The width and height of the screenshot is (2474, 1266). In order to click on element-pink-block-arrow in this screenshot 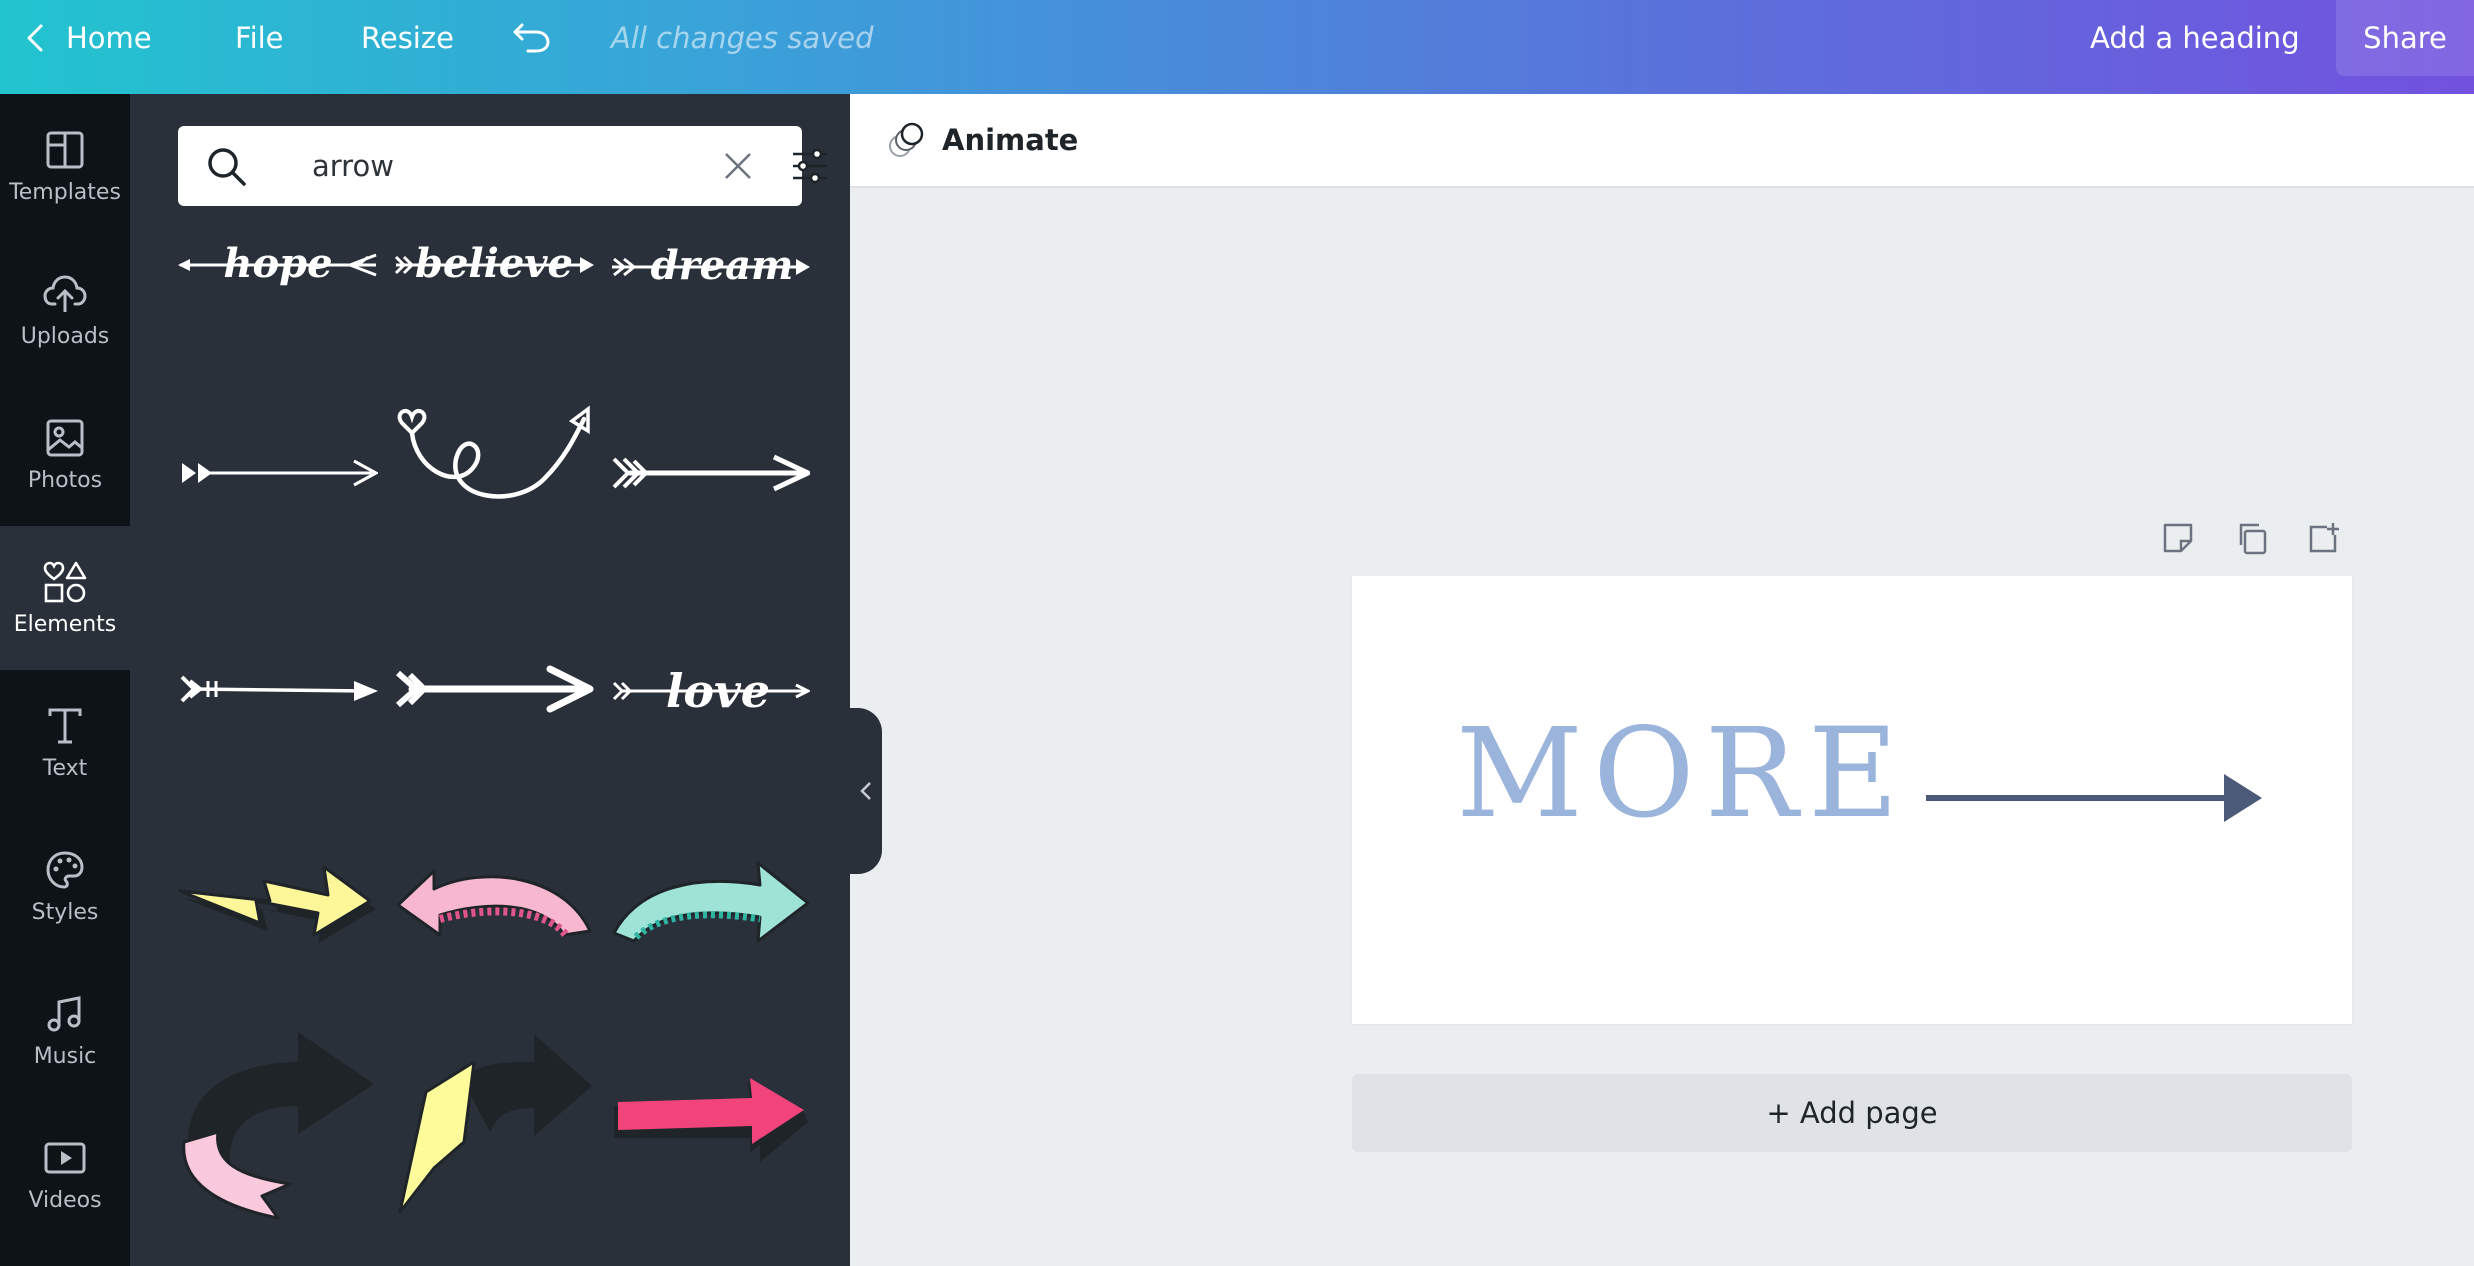, I will do `click(710, 1122)`.